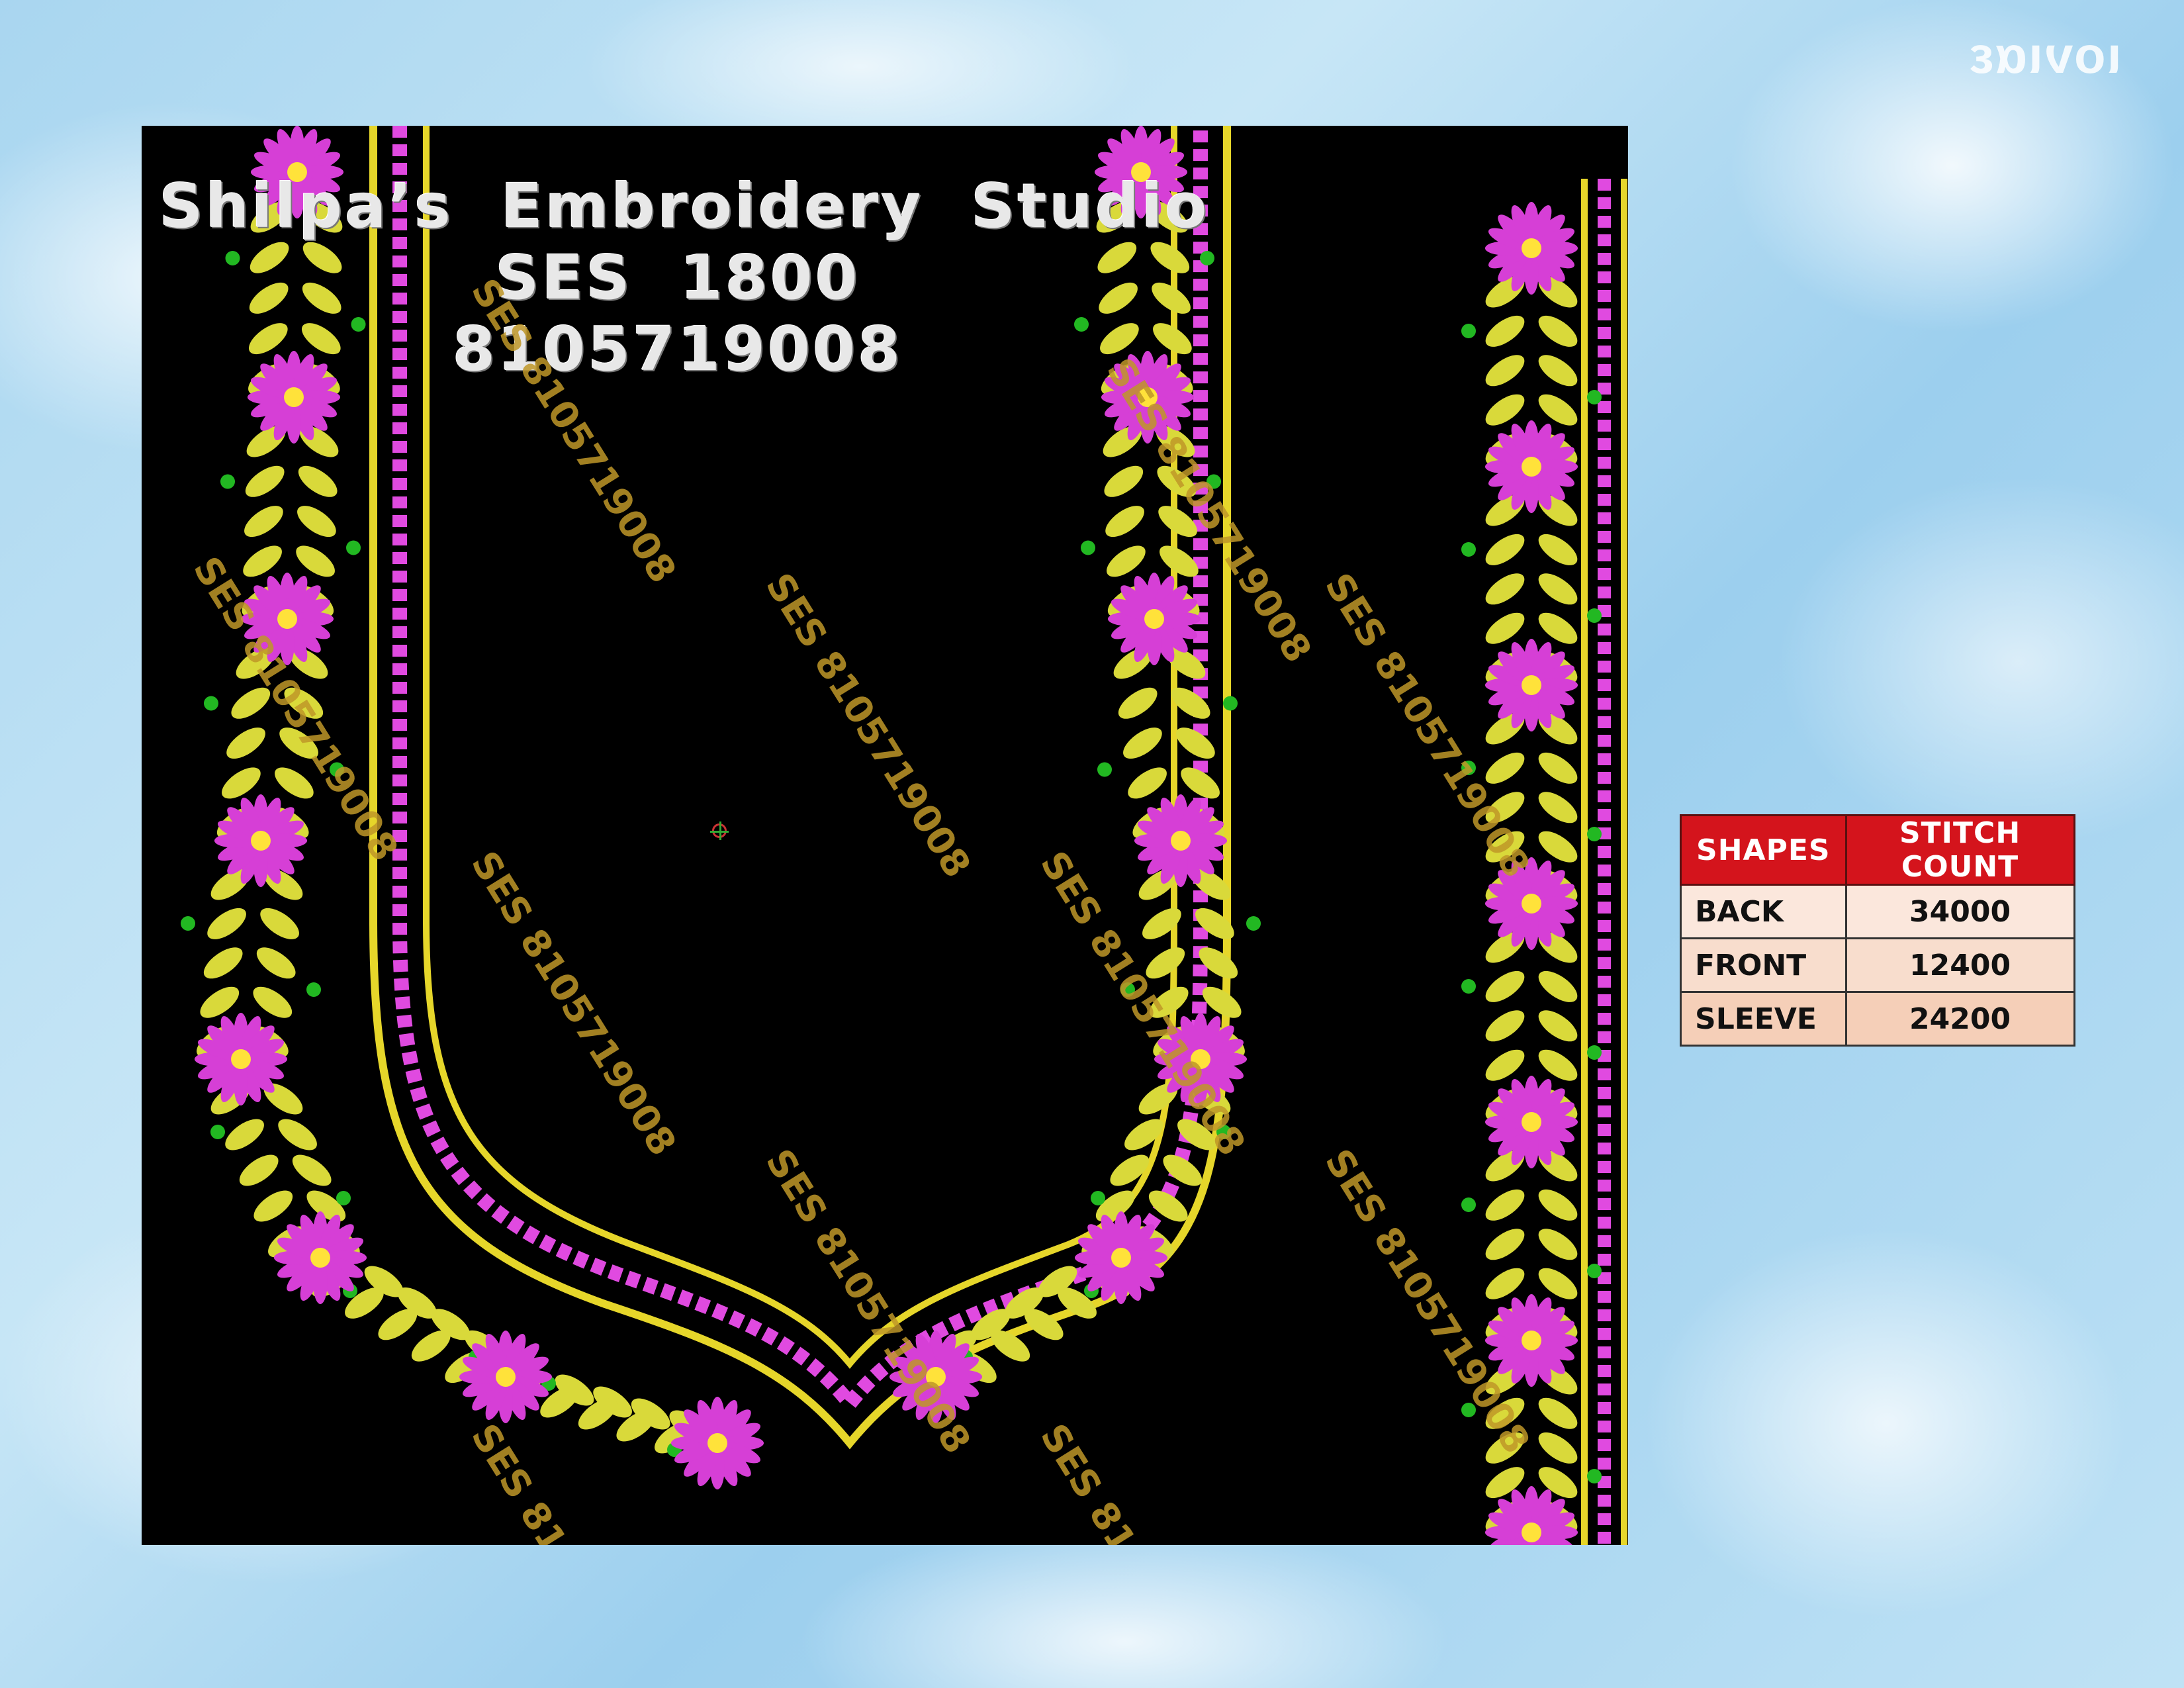  Describe the element at coordinates (1763, 1019) in the screenshot. I see `shape-cell: SLEEVE` at that location.